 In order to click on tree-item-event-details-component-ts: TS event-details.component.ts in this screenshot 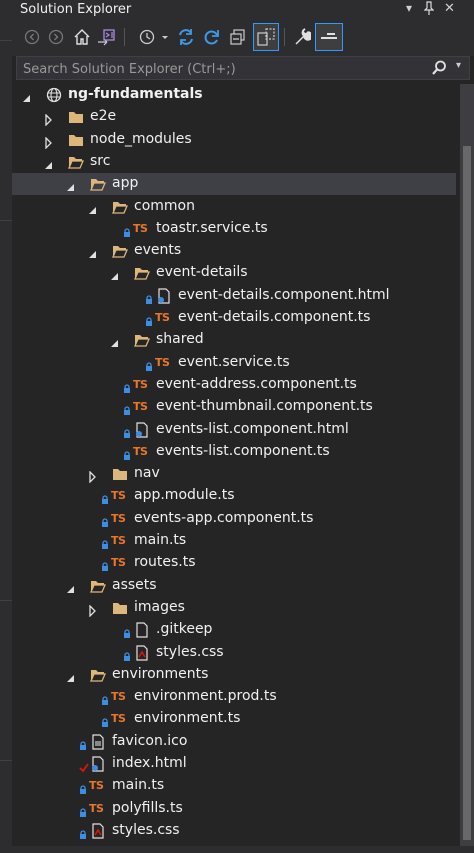, I will do `click(234, 318)`.